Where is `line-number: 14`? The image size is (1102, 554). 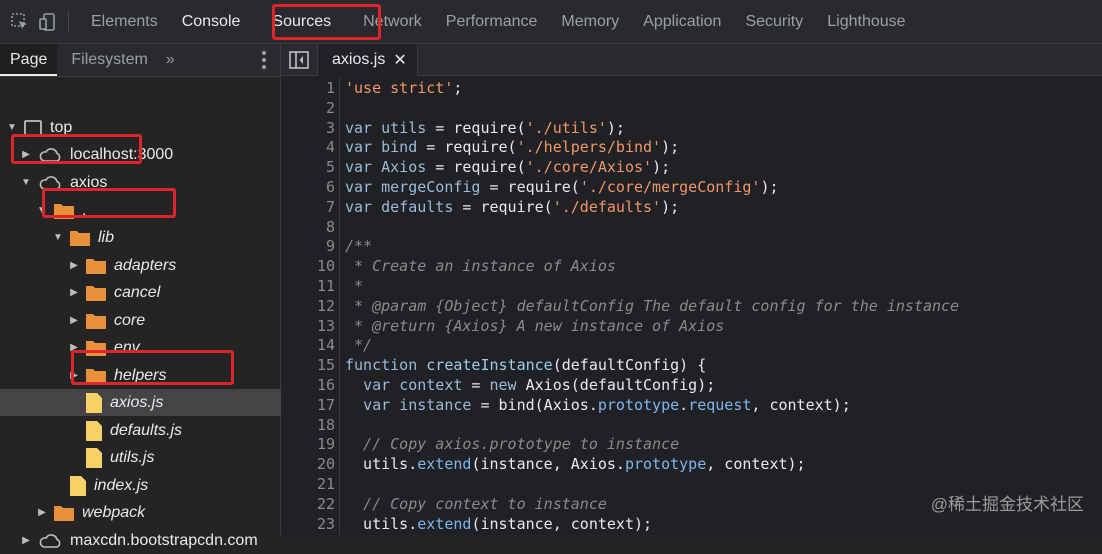 line-number: 14 is located at coordinates (308, 345).